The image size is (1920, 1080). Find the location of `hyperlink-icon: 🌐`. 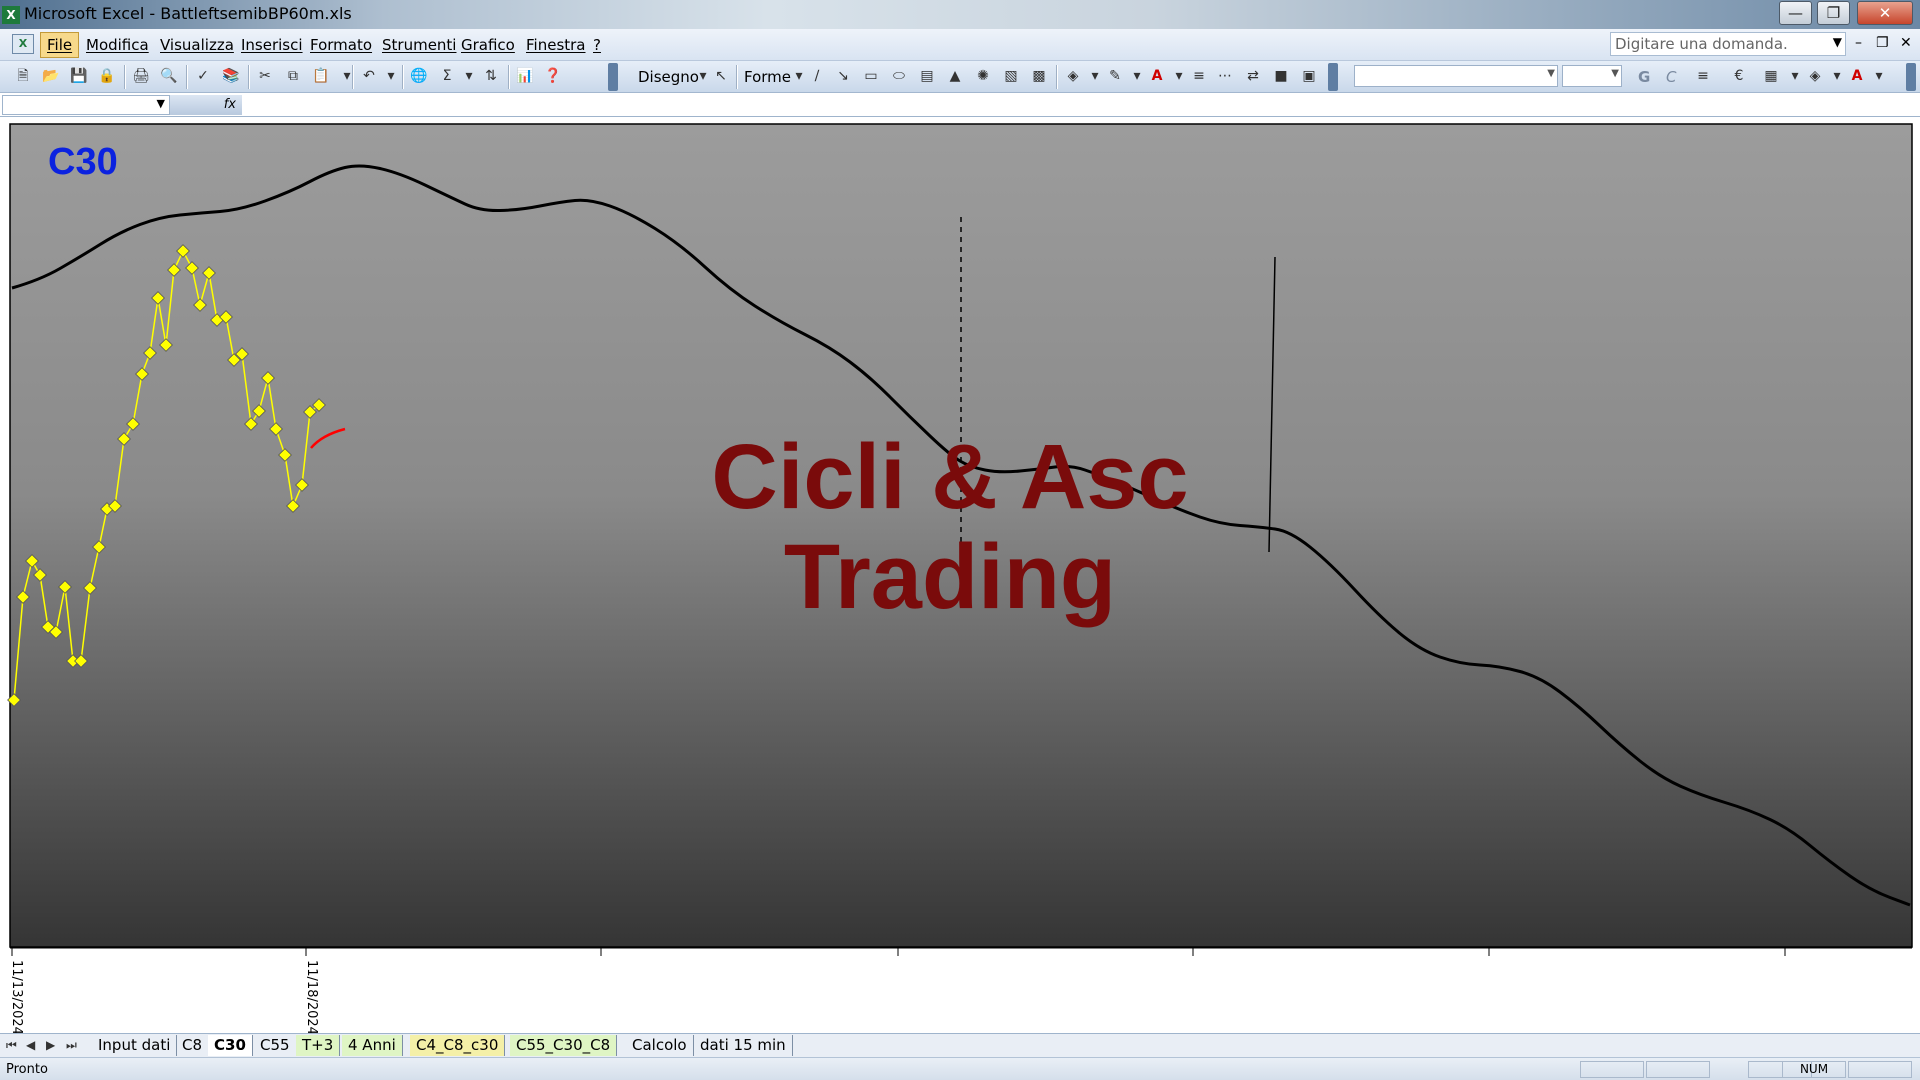

hyperlink-icon: 🌐 is located at coordinates (419, 76).